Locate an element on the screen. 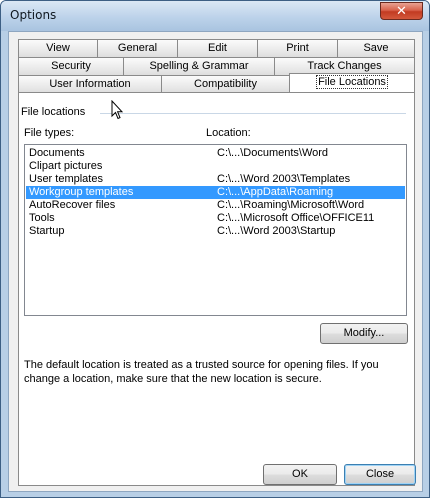 The height and width of the screenshot is (498, 430). location-cell: C:\...\Roaming\Microsoft\Word is located at coordinates (291, 205).